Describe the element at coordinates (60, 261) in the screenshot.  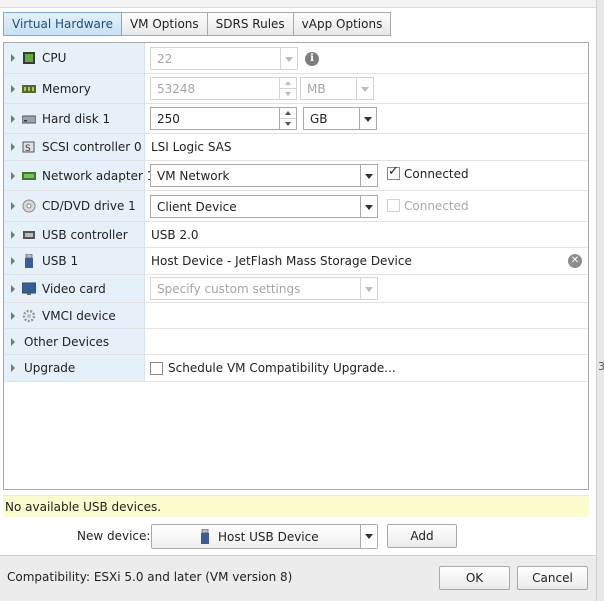
I see `usb-1-label: USB 1` at that location.